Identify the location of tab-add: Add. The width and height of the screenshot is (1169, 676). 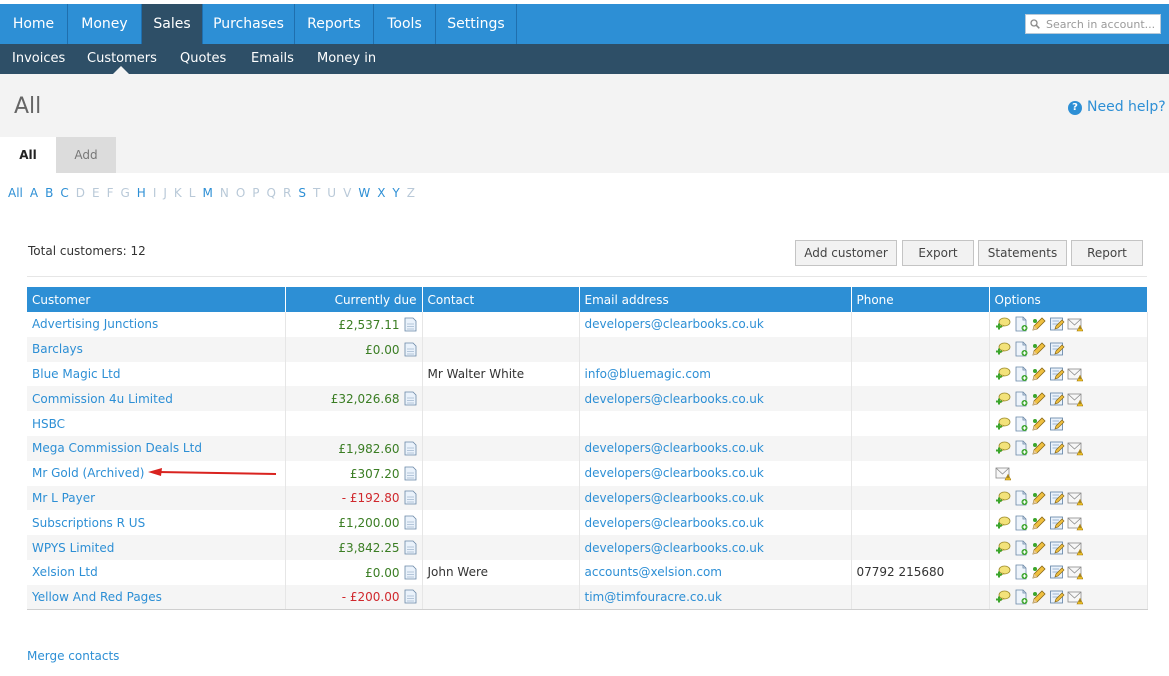
(86, 155).